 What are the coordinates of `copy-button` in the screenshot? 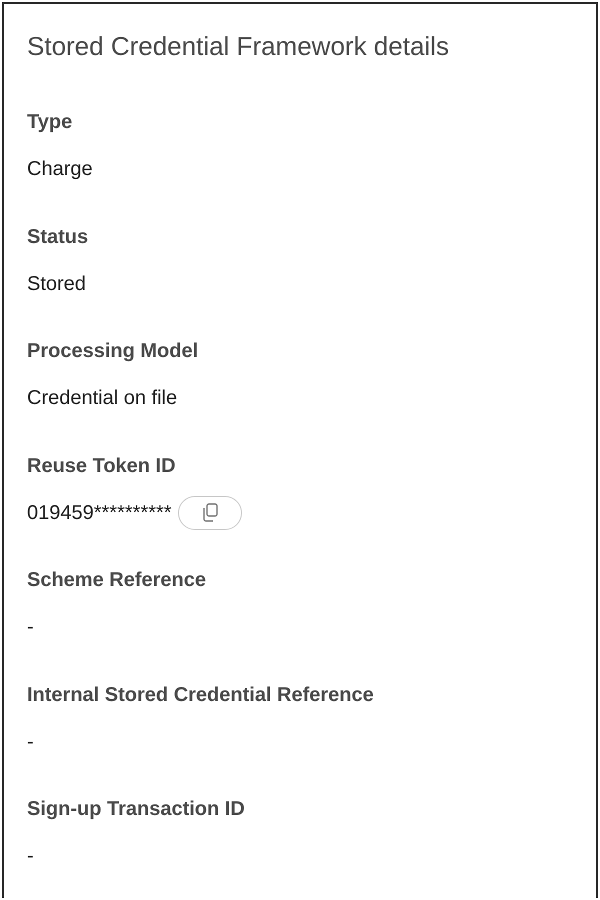 It's located at (210, 513).